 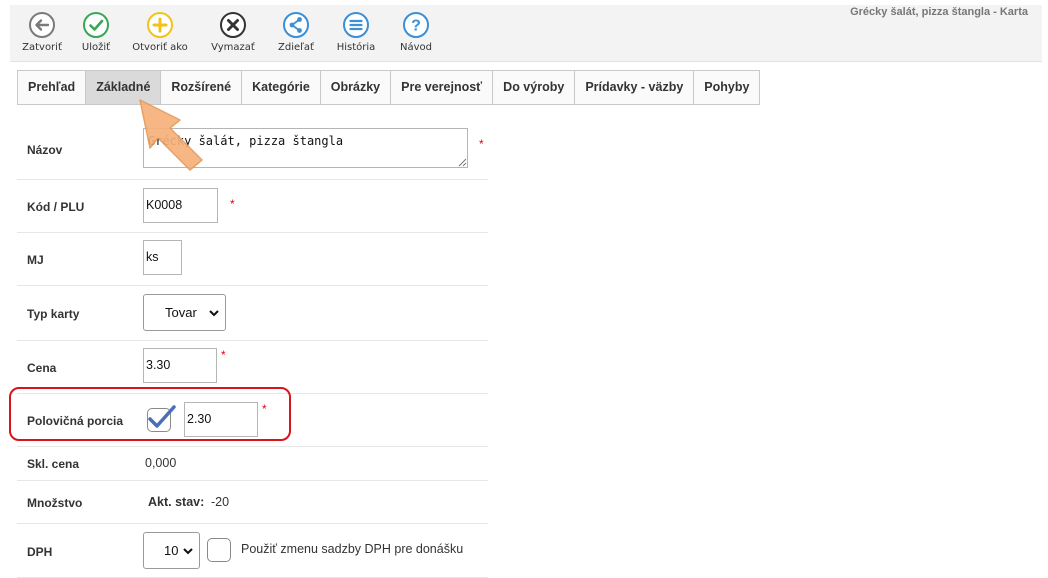 I want to click on tab-pridavky-vazby: Prídavky - väzby, so click(x=634, y=87).